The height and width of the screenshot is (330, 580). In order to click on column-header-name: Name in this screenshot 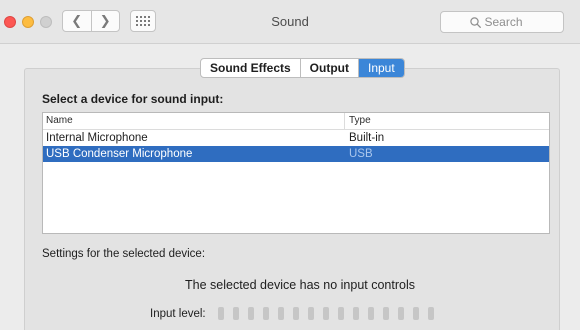, I will do `click(194, 121)`.